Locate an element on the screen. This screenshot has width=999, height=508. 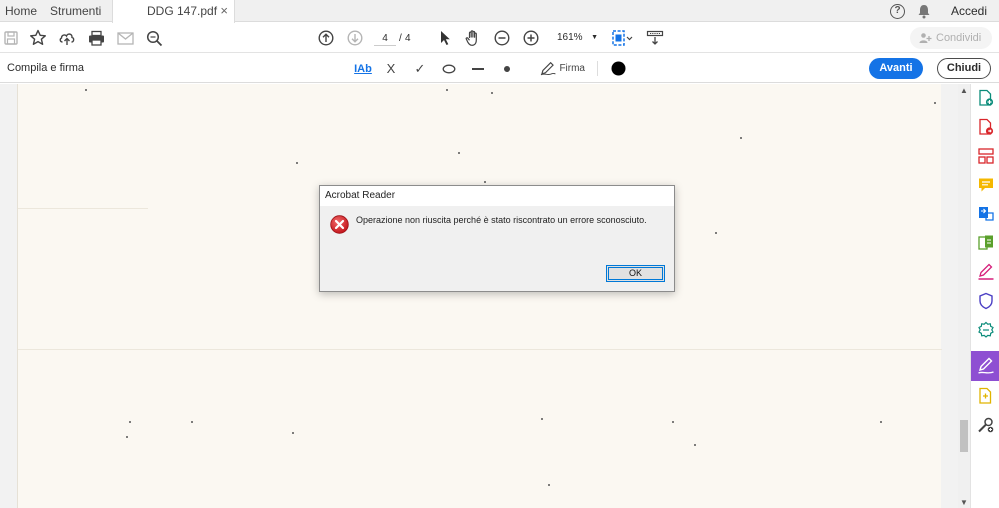
close-icon: × is located at coordinates (224, 11).